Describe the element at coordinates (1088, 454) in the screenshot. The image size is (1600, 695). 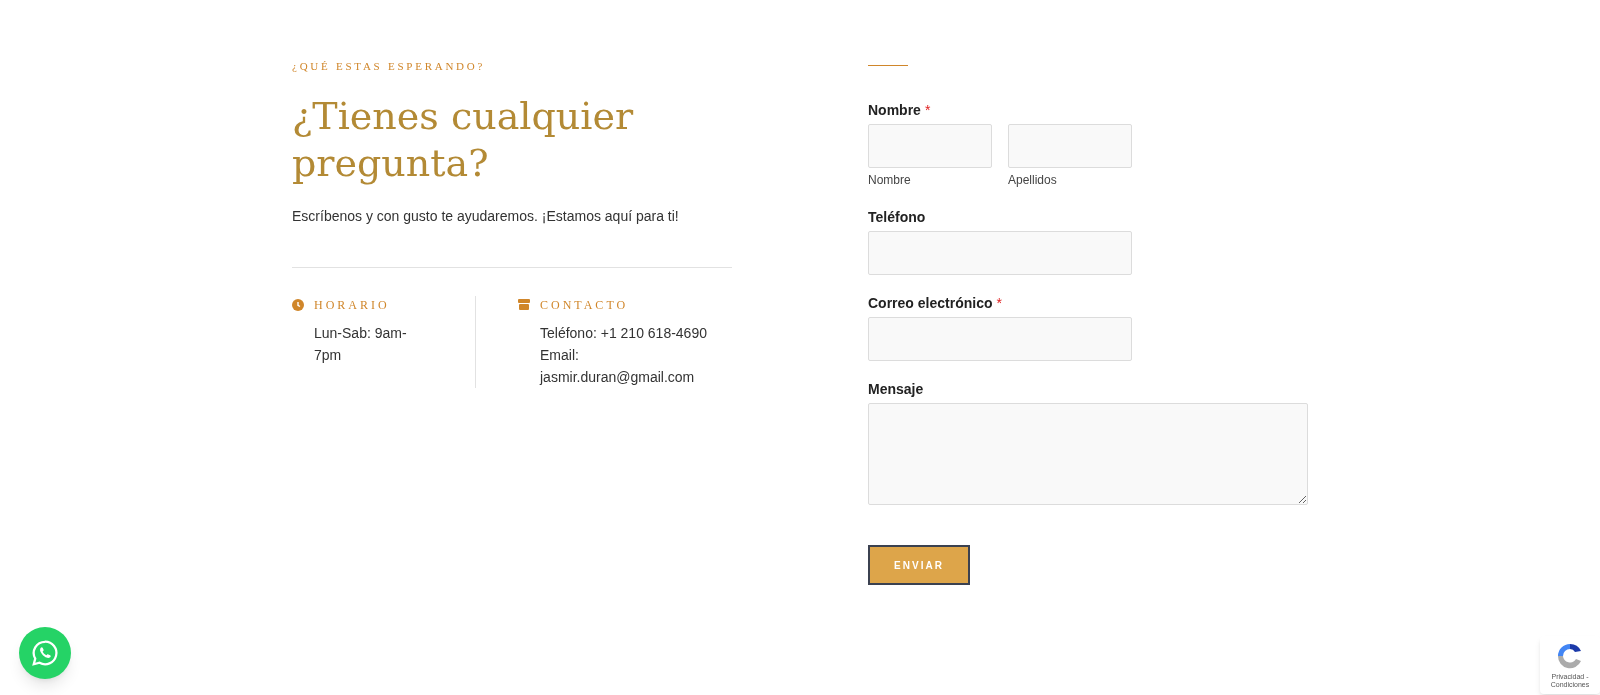
I see `message-field` at that location.